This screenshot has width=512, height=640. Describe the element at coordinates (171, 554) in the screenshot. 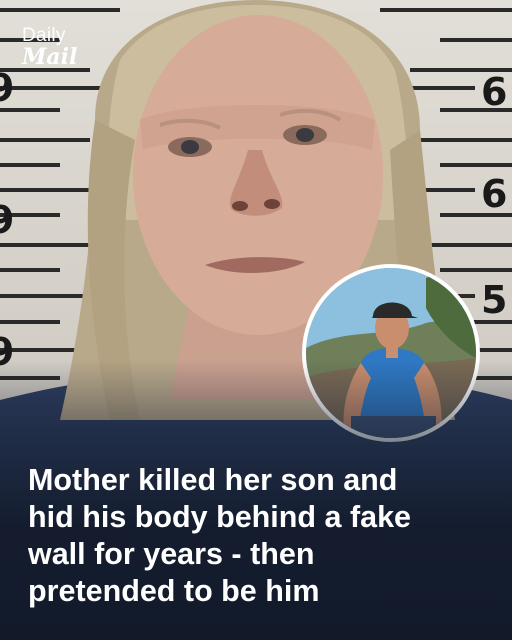

I see `headline-line: wall for years - then` at that location.